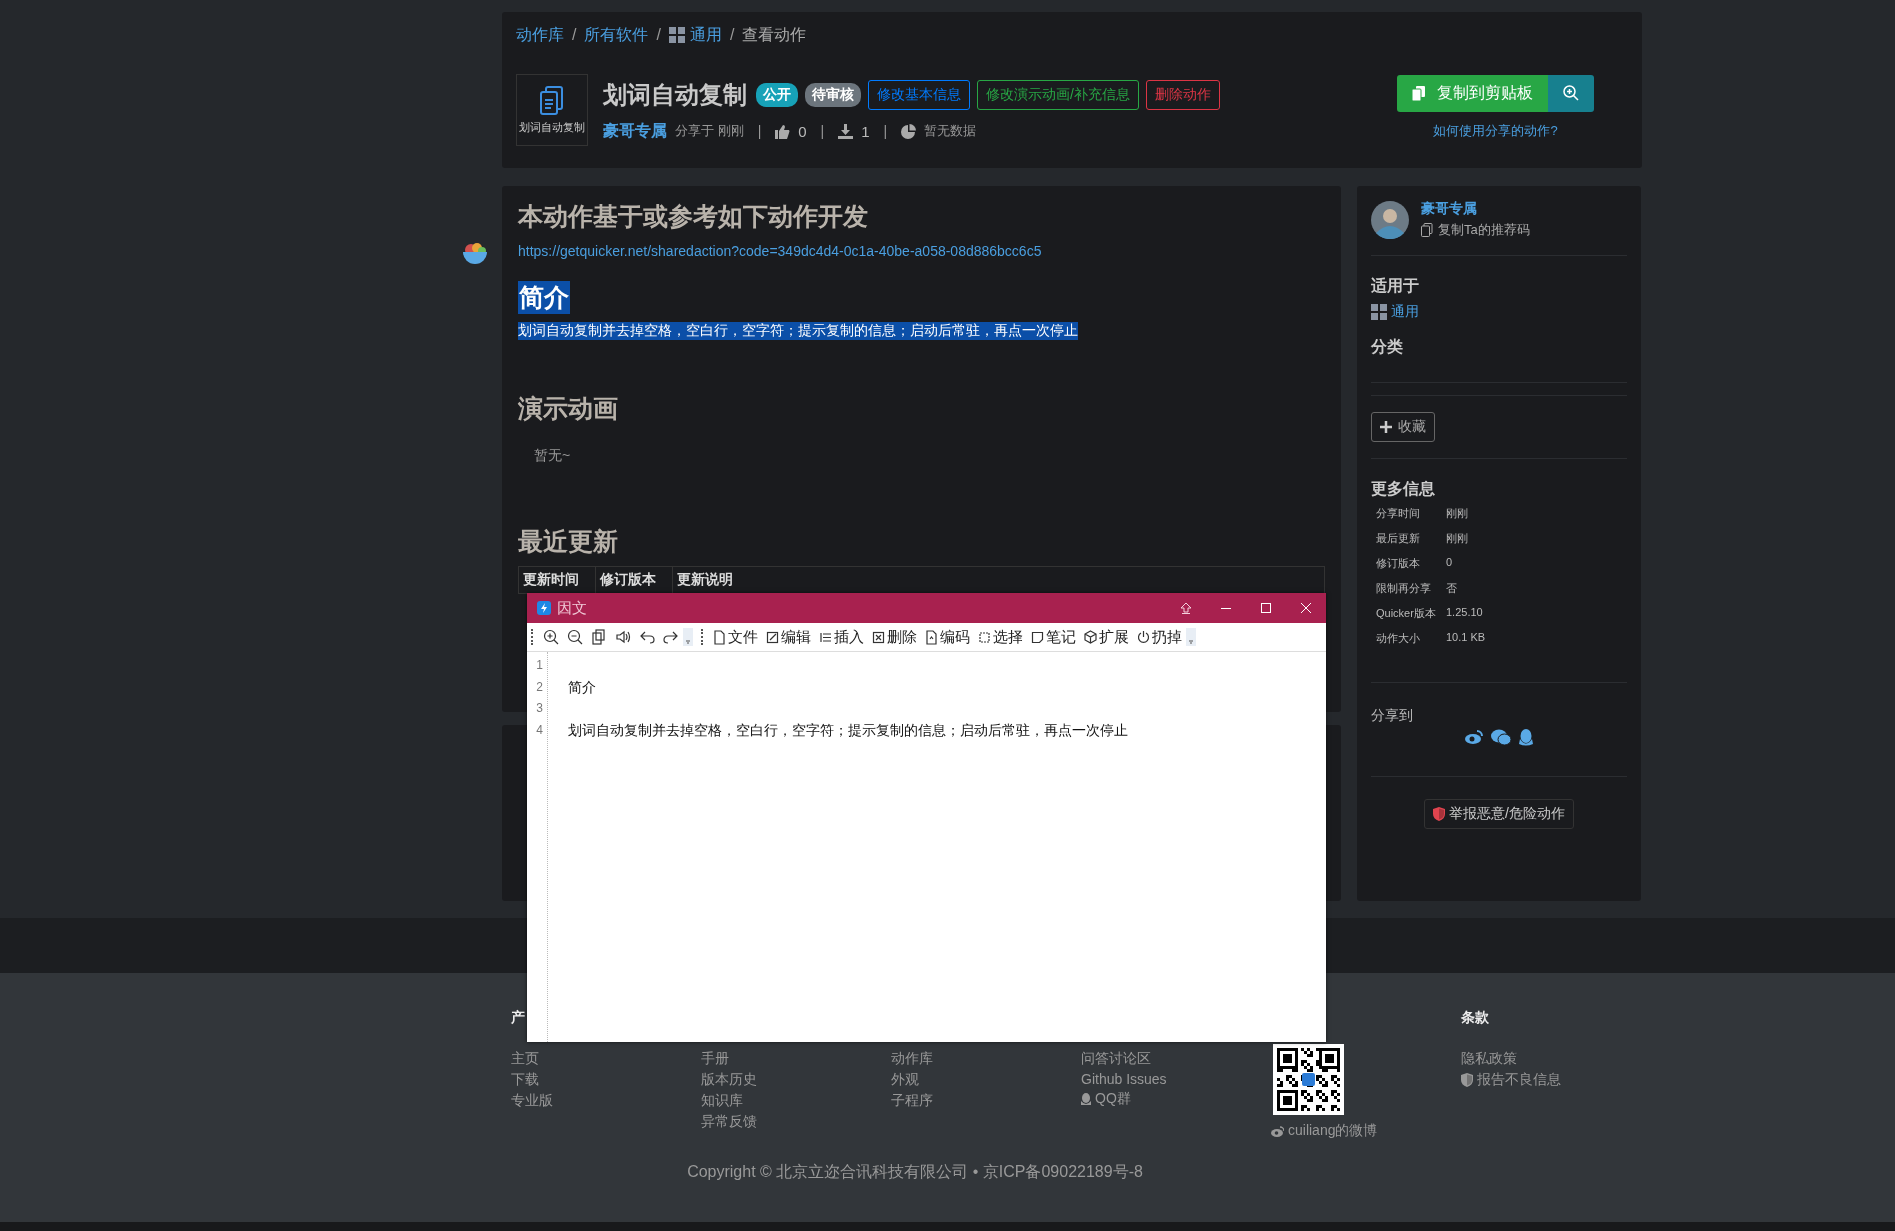  I want to click on search-button, so click(1571, 93).